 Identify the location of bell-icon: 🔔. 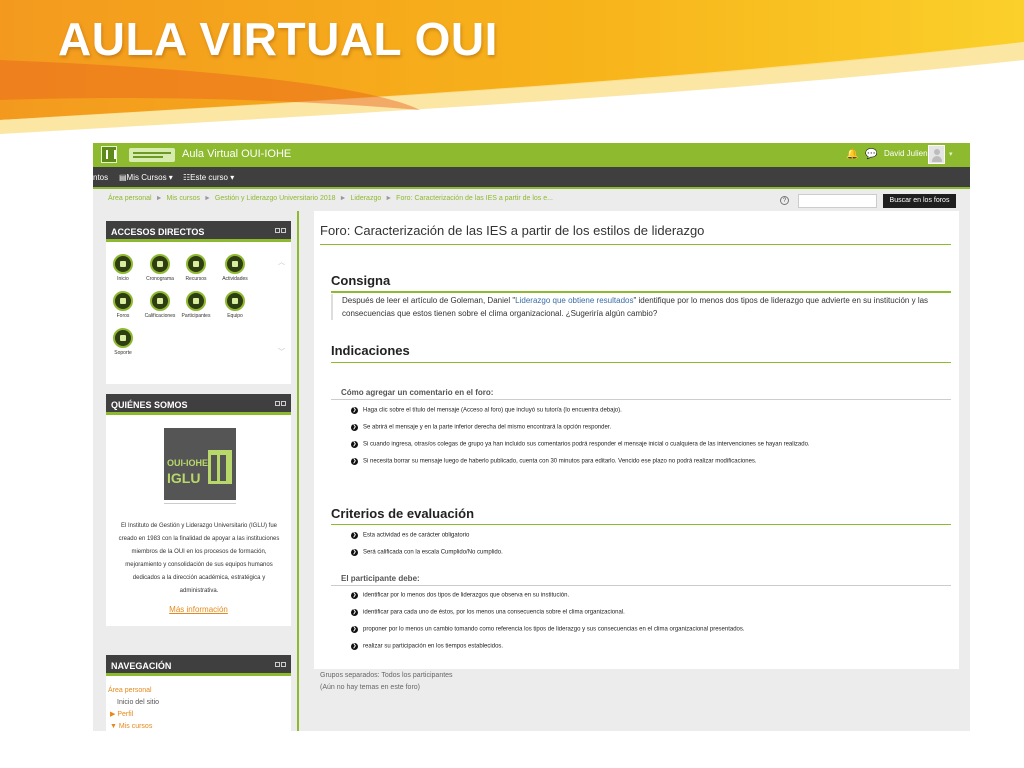
(852, 154).